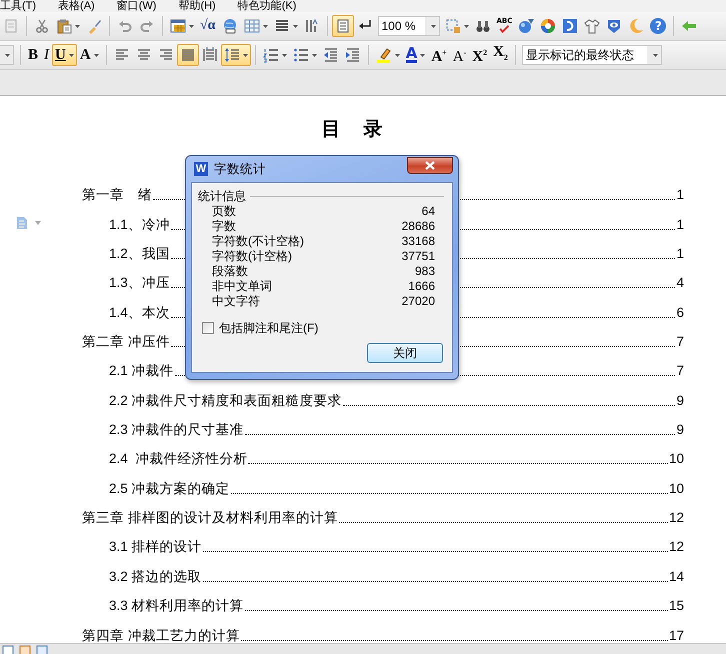  Describe the element at coordinates (176, 430) in the screenshot. I see `toc-entry: 2.3 冲裁件的尺寸基准` at that location.